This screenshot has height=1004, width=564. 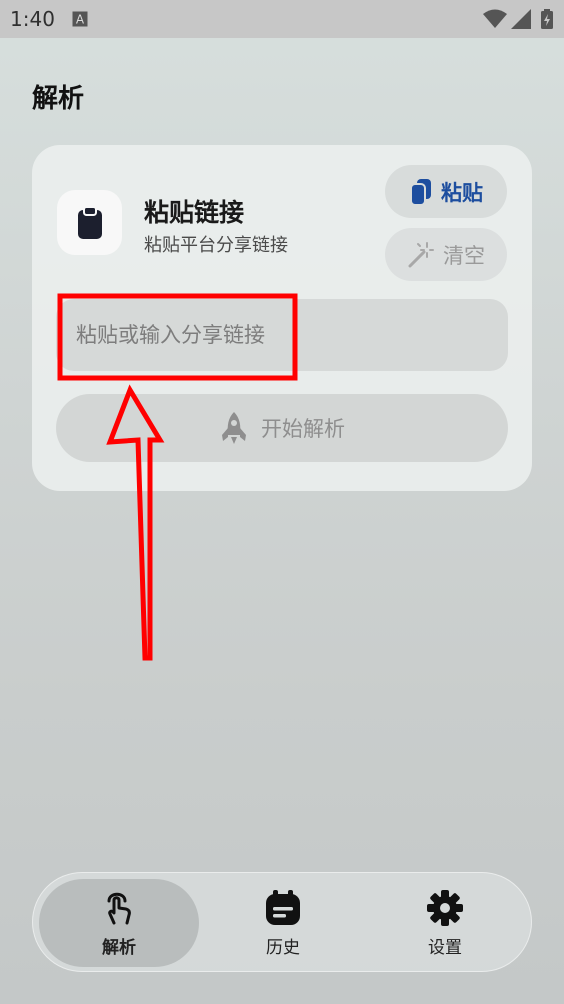 I want to click on nav-history-label: 历史, so click(x=283, y=947).